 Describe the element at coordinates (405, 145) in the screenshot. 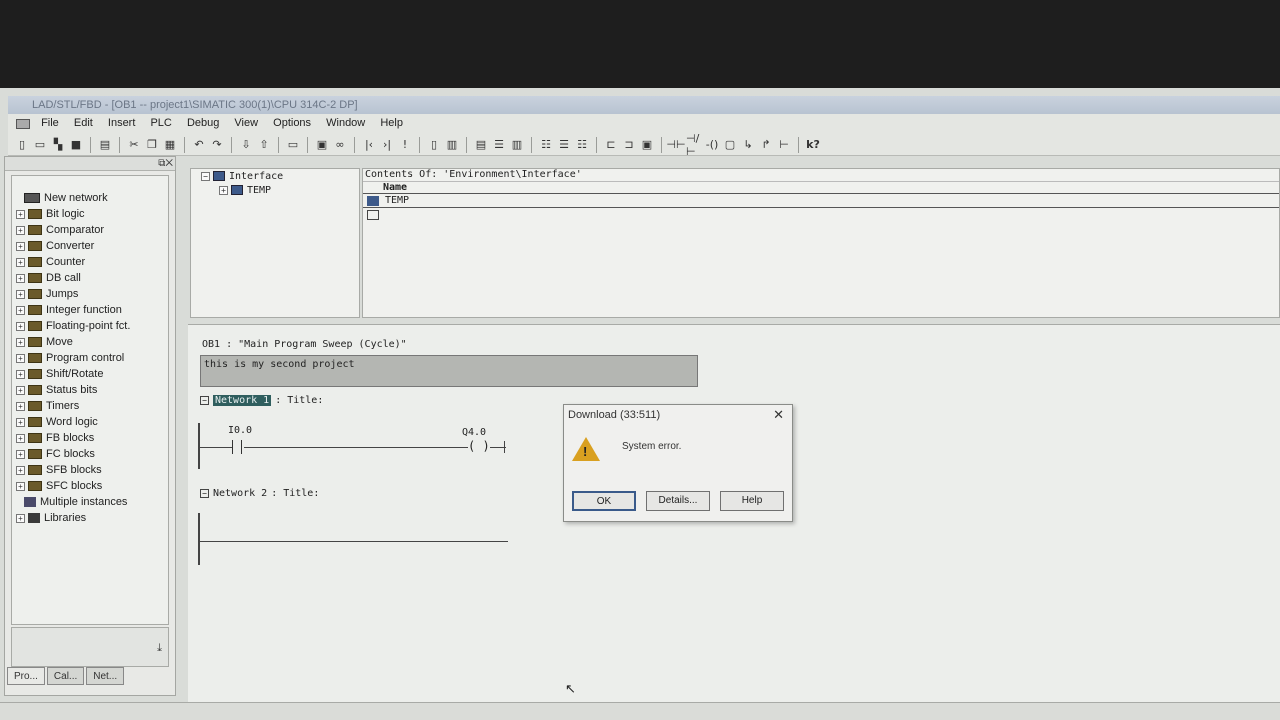

I see `breakpoint-icon: !` at that location.